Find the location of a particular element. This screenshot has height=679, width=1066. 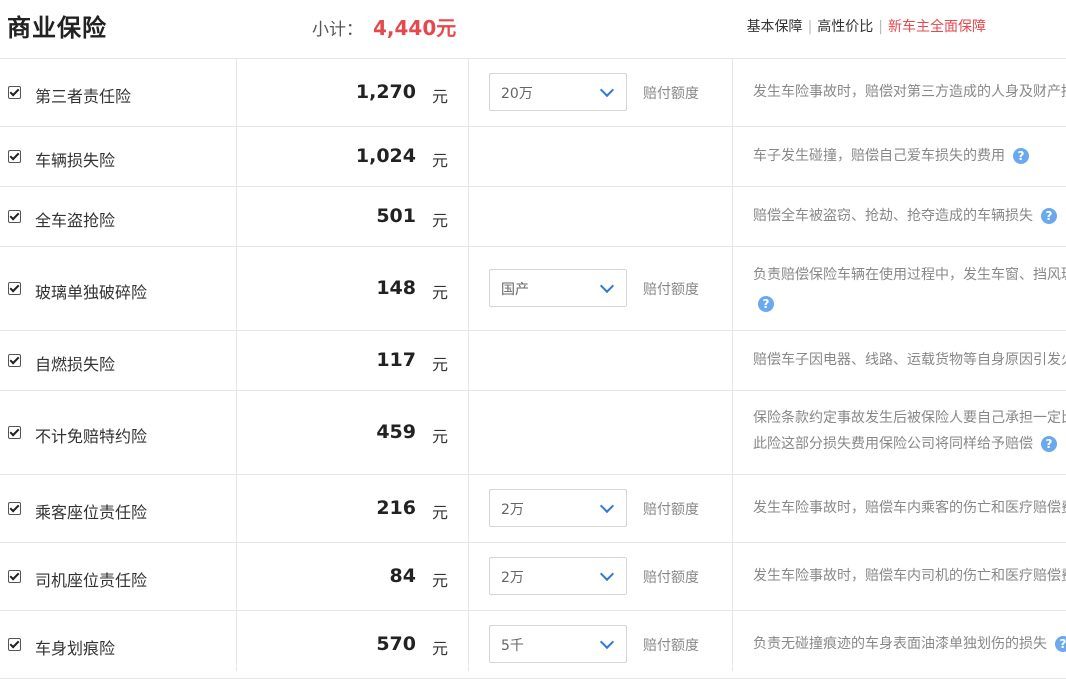

insurance-name: 车辆损失险 is located at coordinates (75, 160).